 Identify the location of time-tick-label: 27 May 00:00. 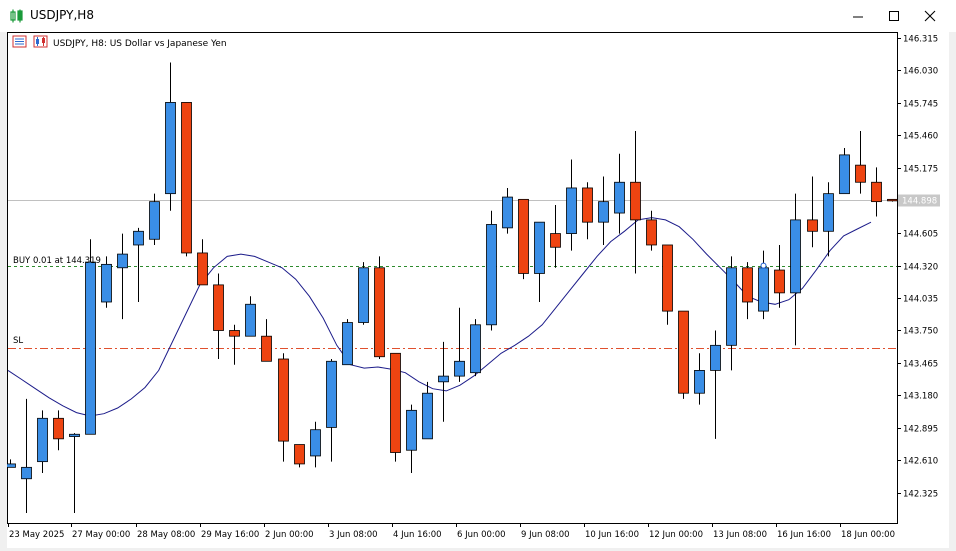
(101, 535).